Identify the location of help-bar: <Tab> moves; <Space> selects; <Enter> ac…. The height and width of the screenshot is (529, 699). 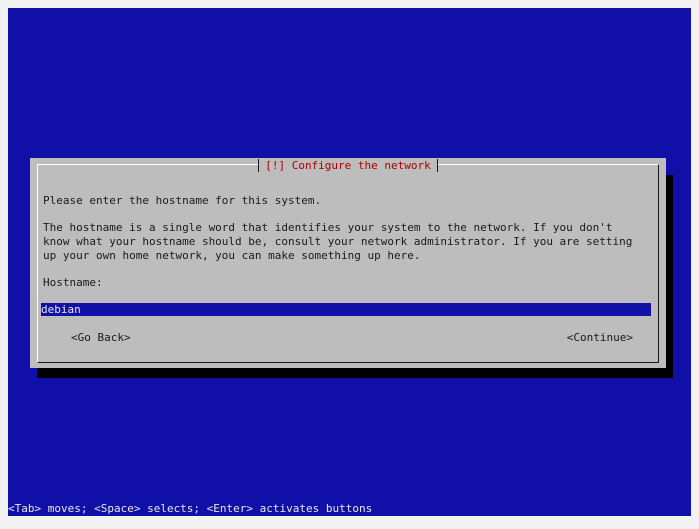
(349, 508).